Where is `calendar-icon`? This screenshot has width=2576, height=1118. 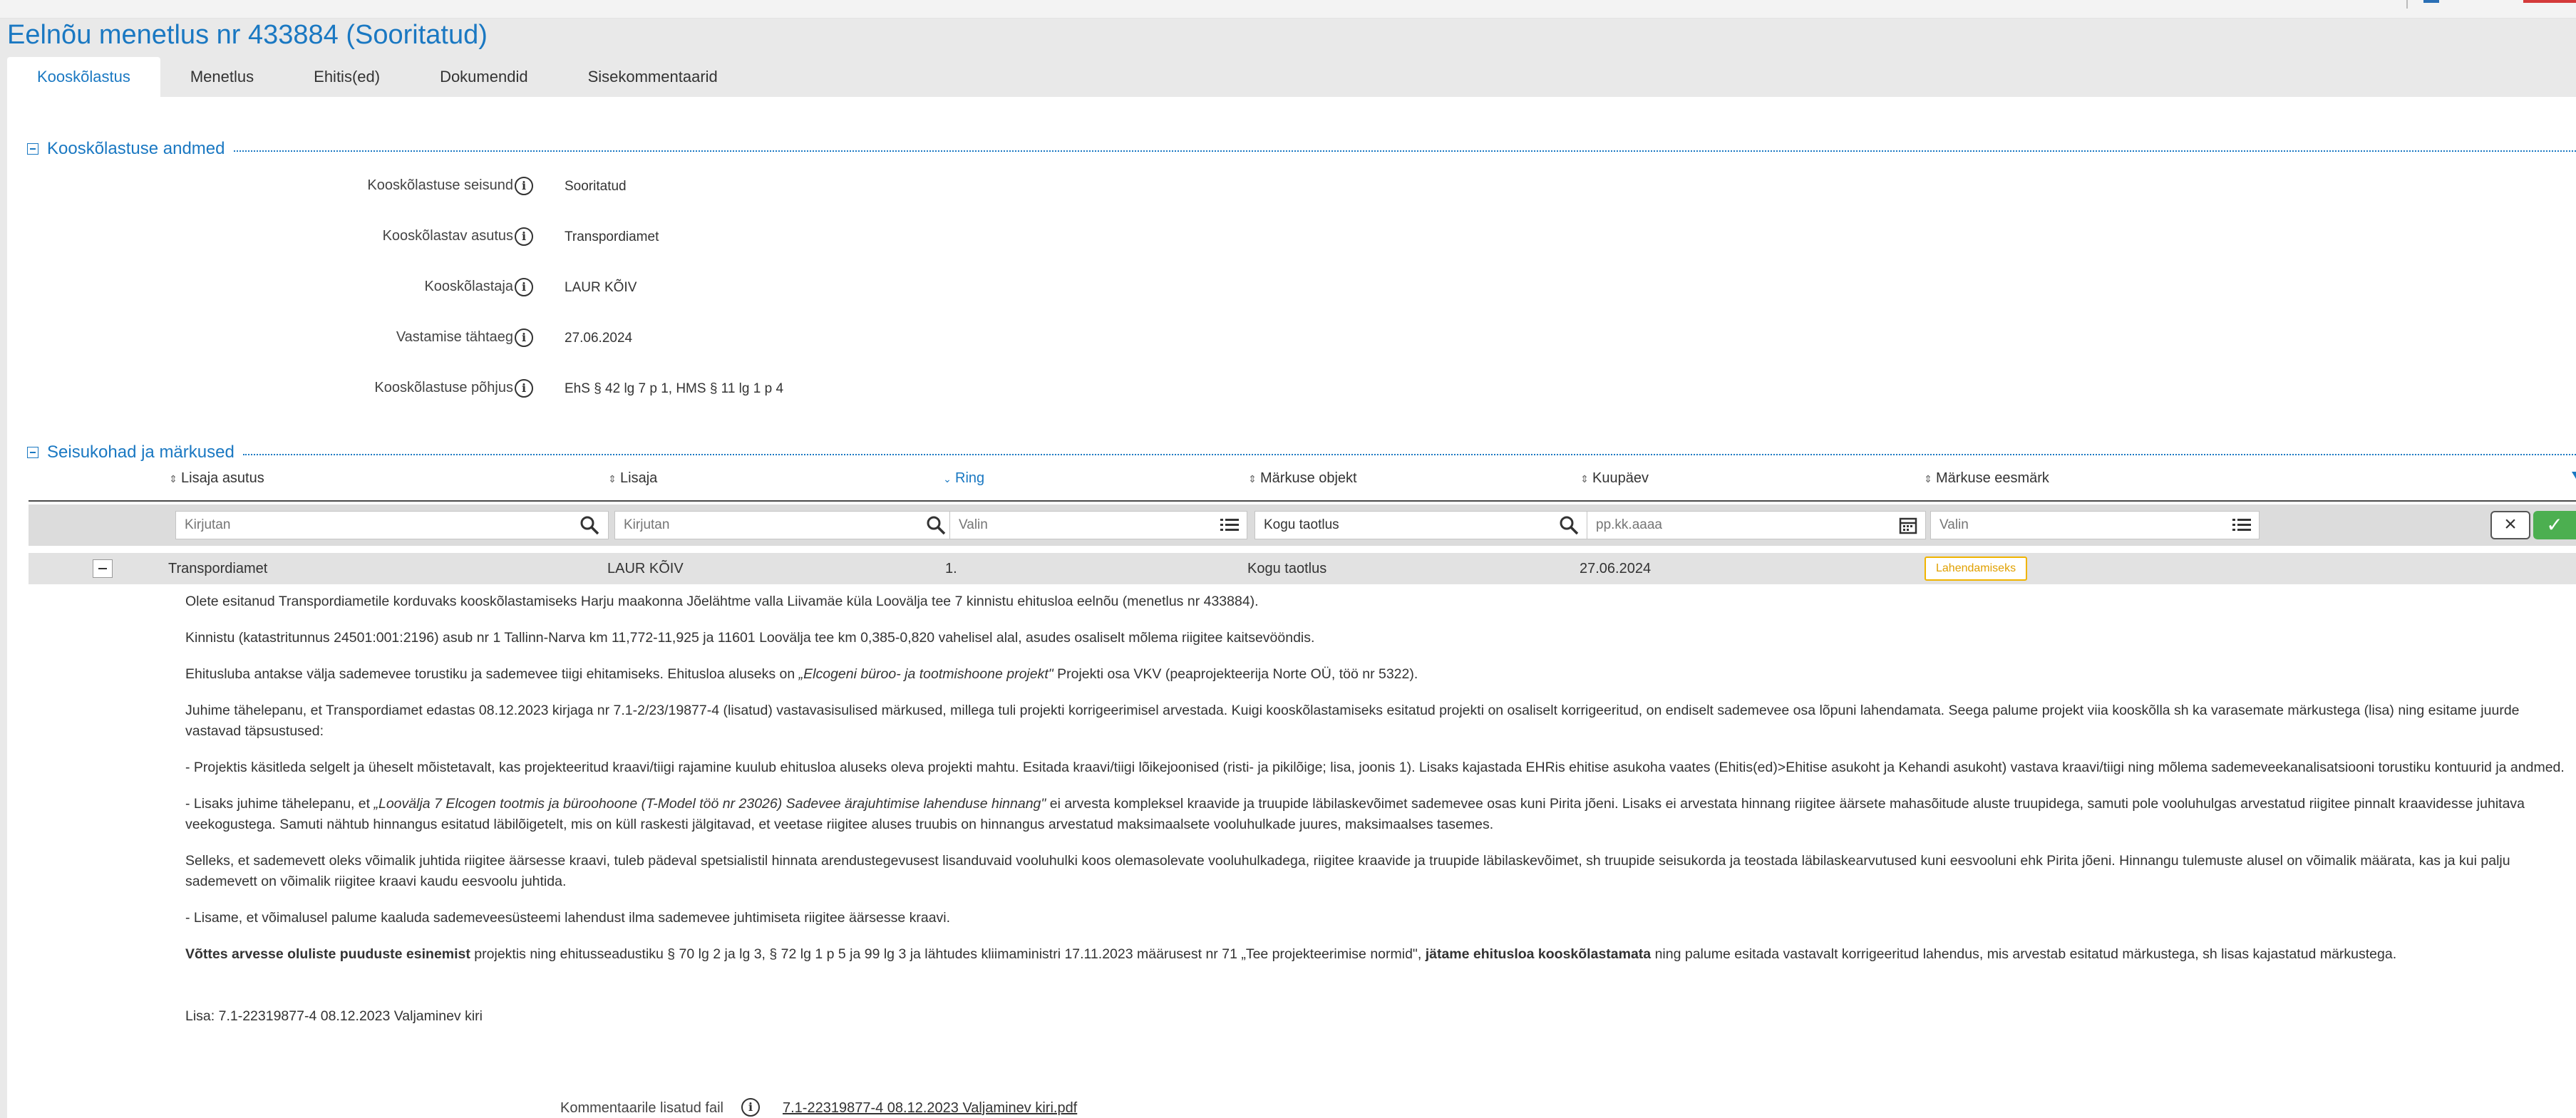
calendar-icon is located at coordinates (1908, 525).